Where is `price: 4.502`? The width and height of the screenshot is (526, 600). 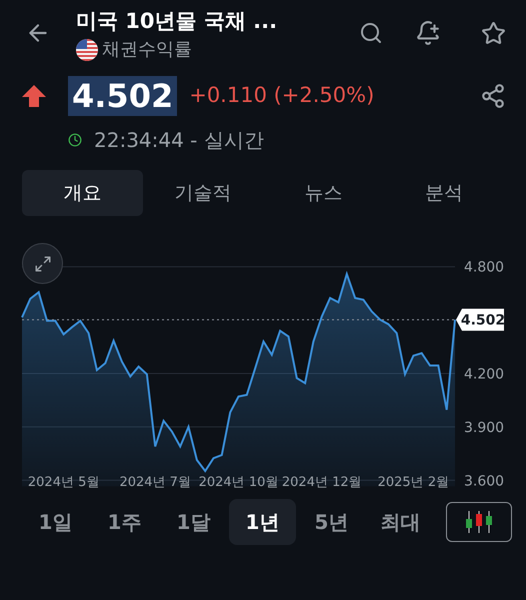
price: 4.502 is located at coordinates (123, 96).